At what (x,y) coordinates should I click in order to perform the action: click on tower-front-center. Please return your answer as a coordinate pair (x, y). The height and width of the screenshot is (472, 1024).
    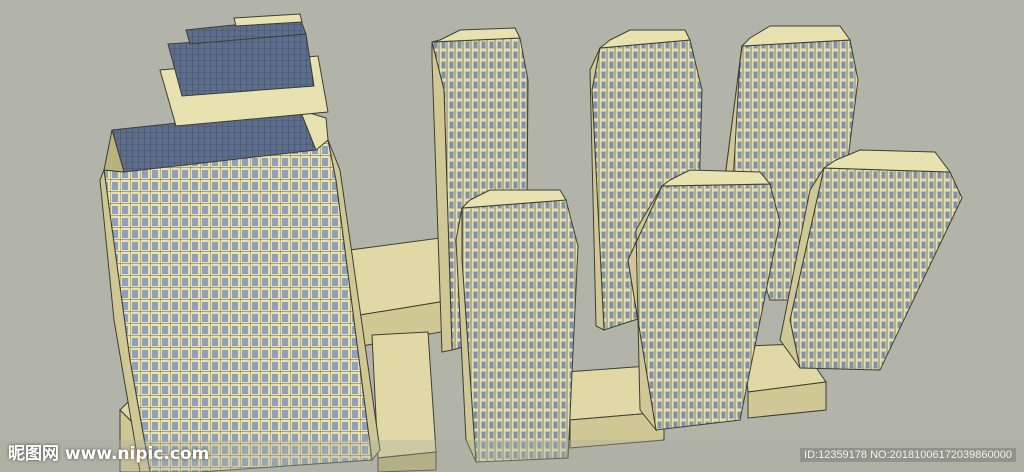
    Looking at the image, I should click on (517, 326).